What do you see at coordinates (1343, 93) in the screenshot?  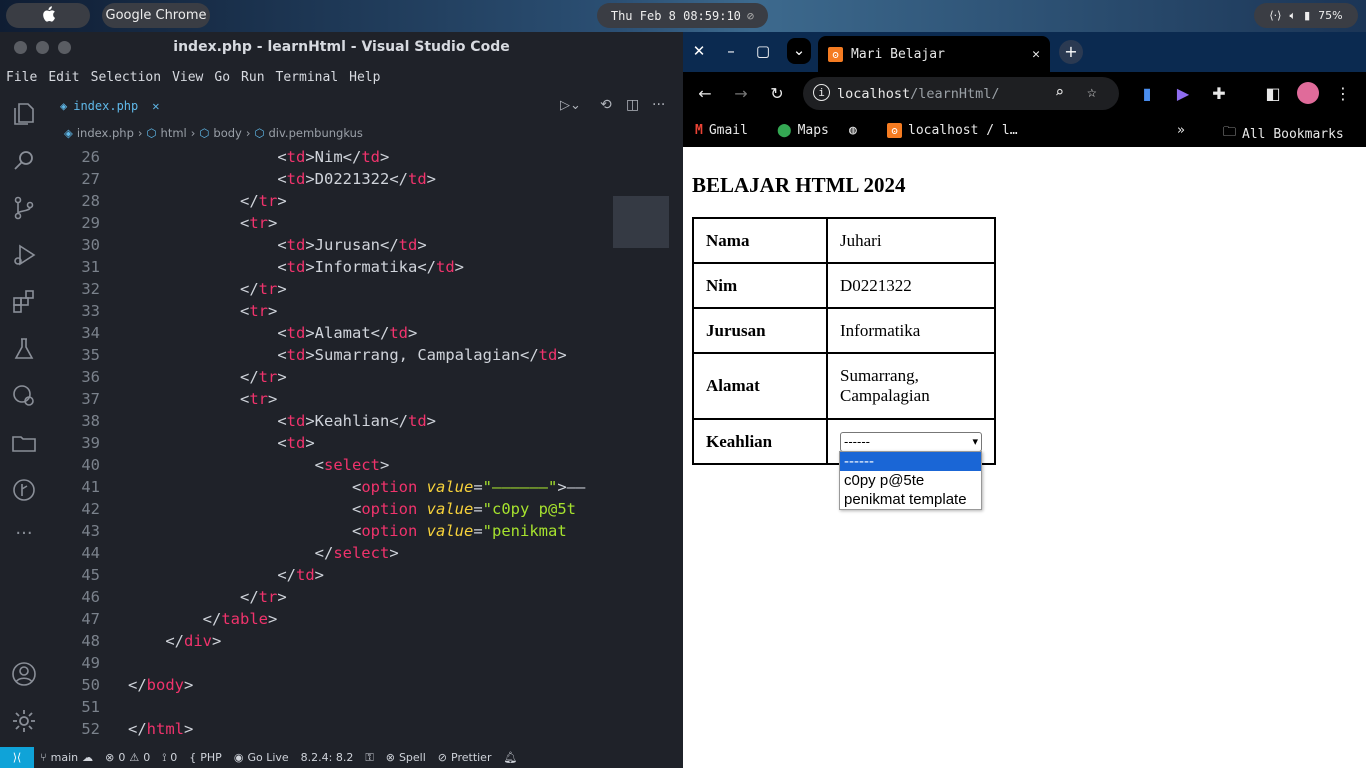 I see `chrome-menu-icon: ⋮` at bounding box center [1343, 93].